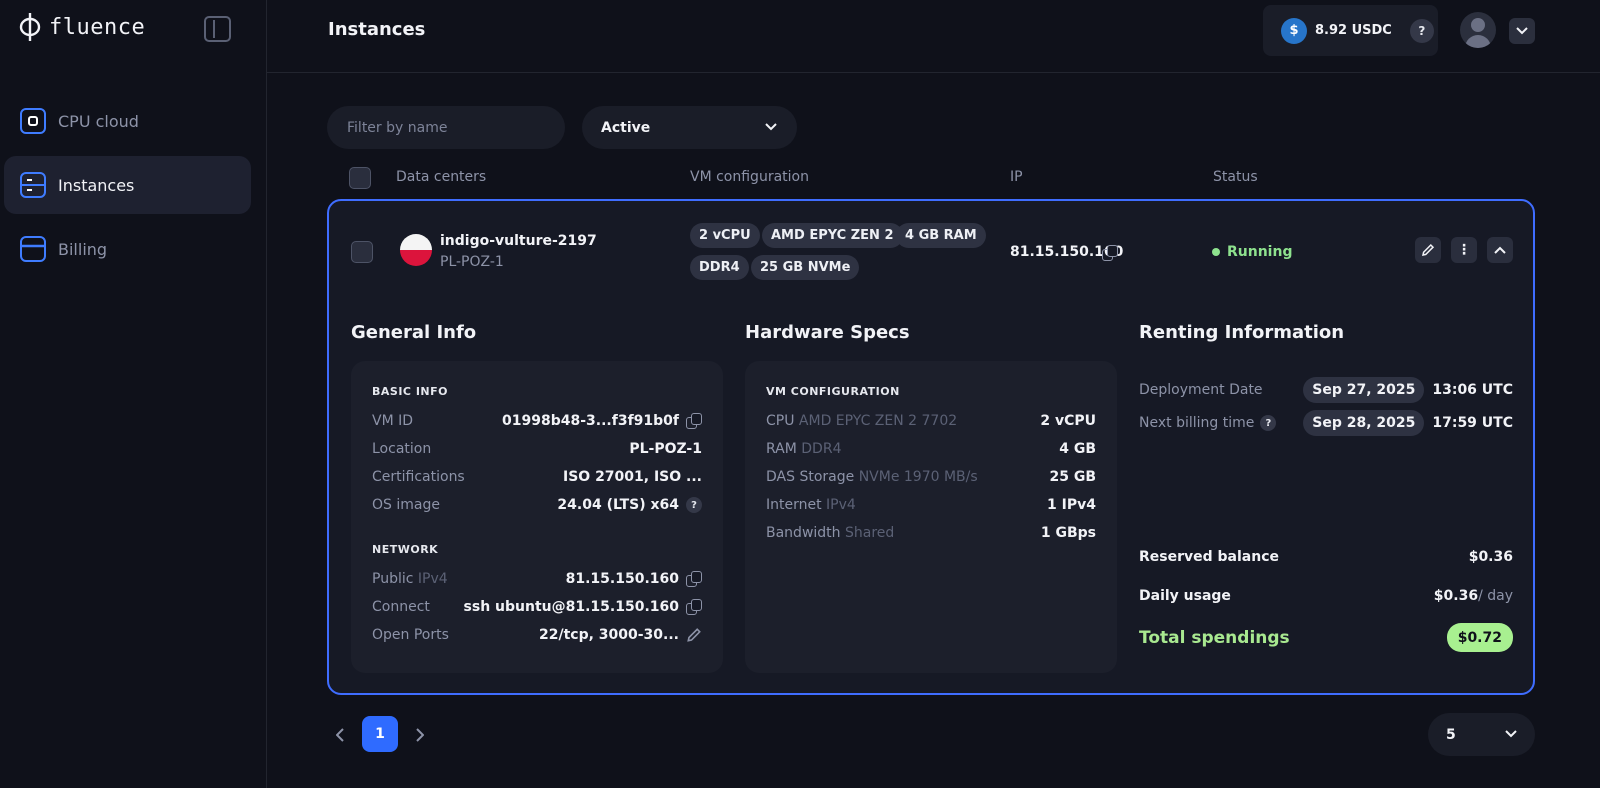 The image size is (1600, 788). Describe the element at coordinates (1472, 390) in the screenshot. I see `deployment-time: 13:06 UTC` at that location.